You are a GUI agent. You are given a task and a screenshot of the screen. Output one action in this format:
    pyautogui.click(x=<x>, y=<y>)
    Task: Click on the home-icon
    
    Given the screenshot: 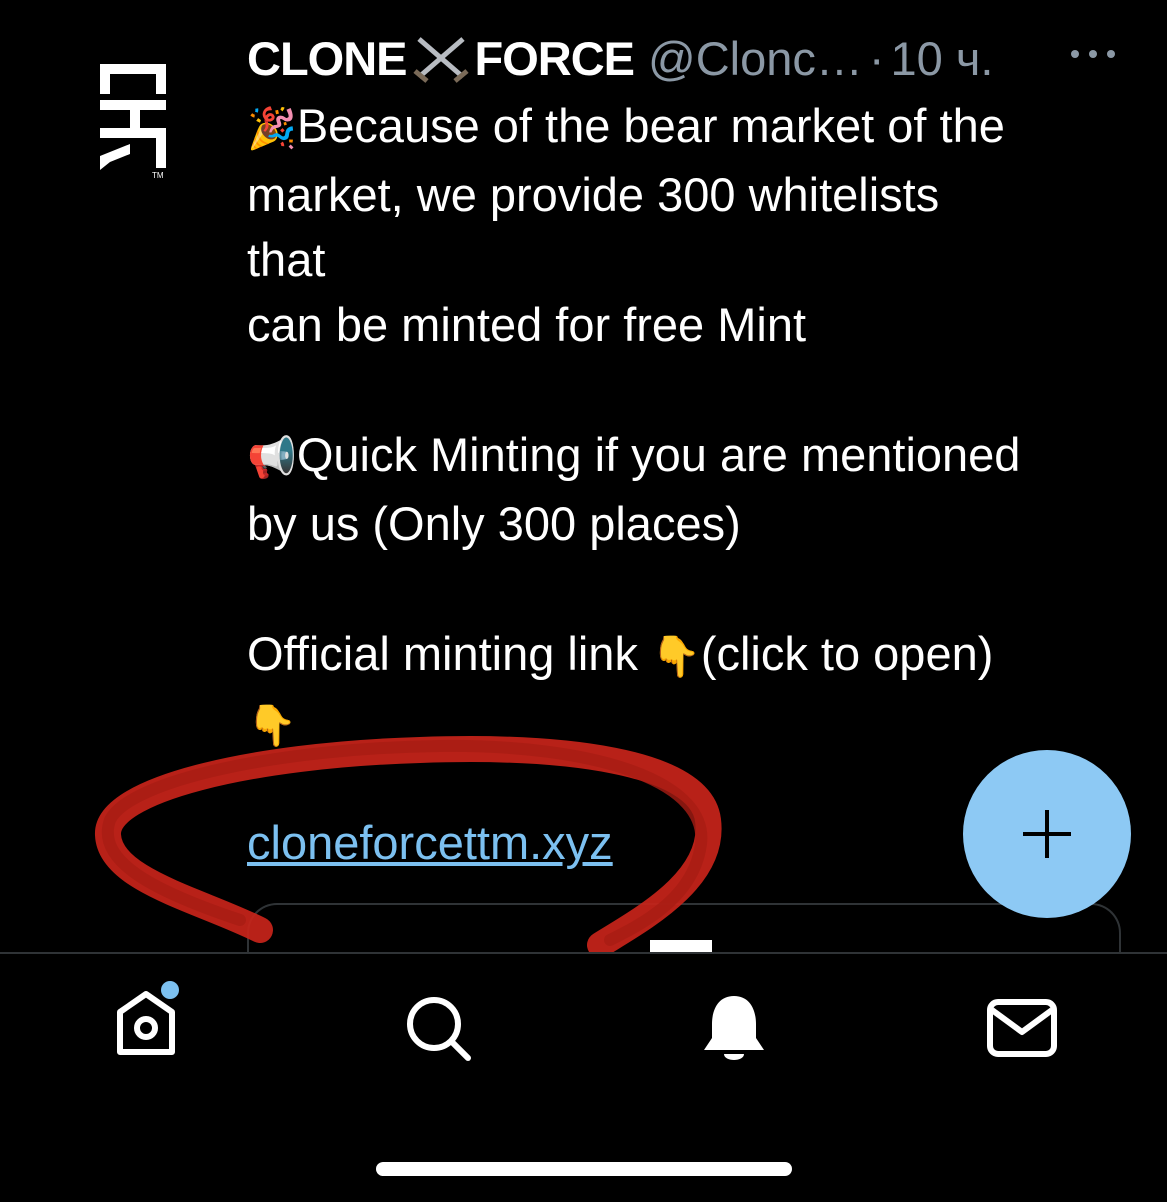 What is the action you would take?
    pyautogui.click(x=148, y=1018)
    